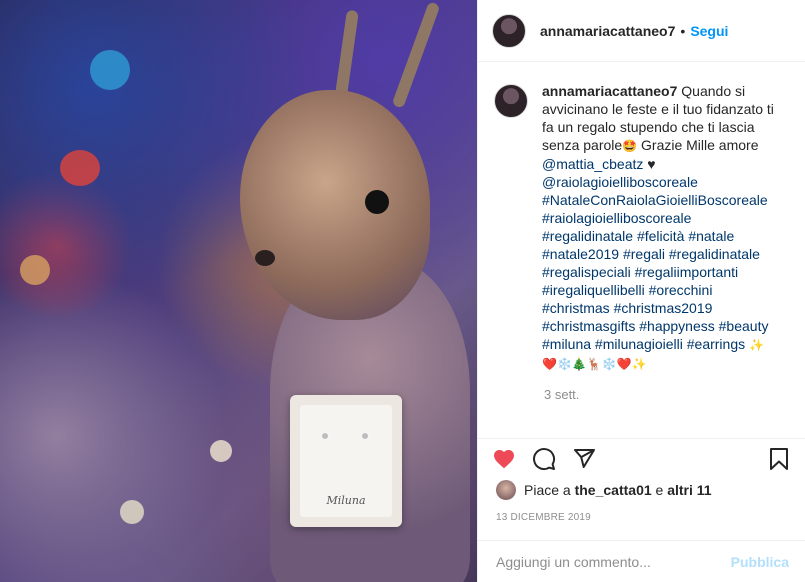  I want to click on box-brand-logo: Miluna, so click(346, 500).